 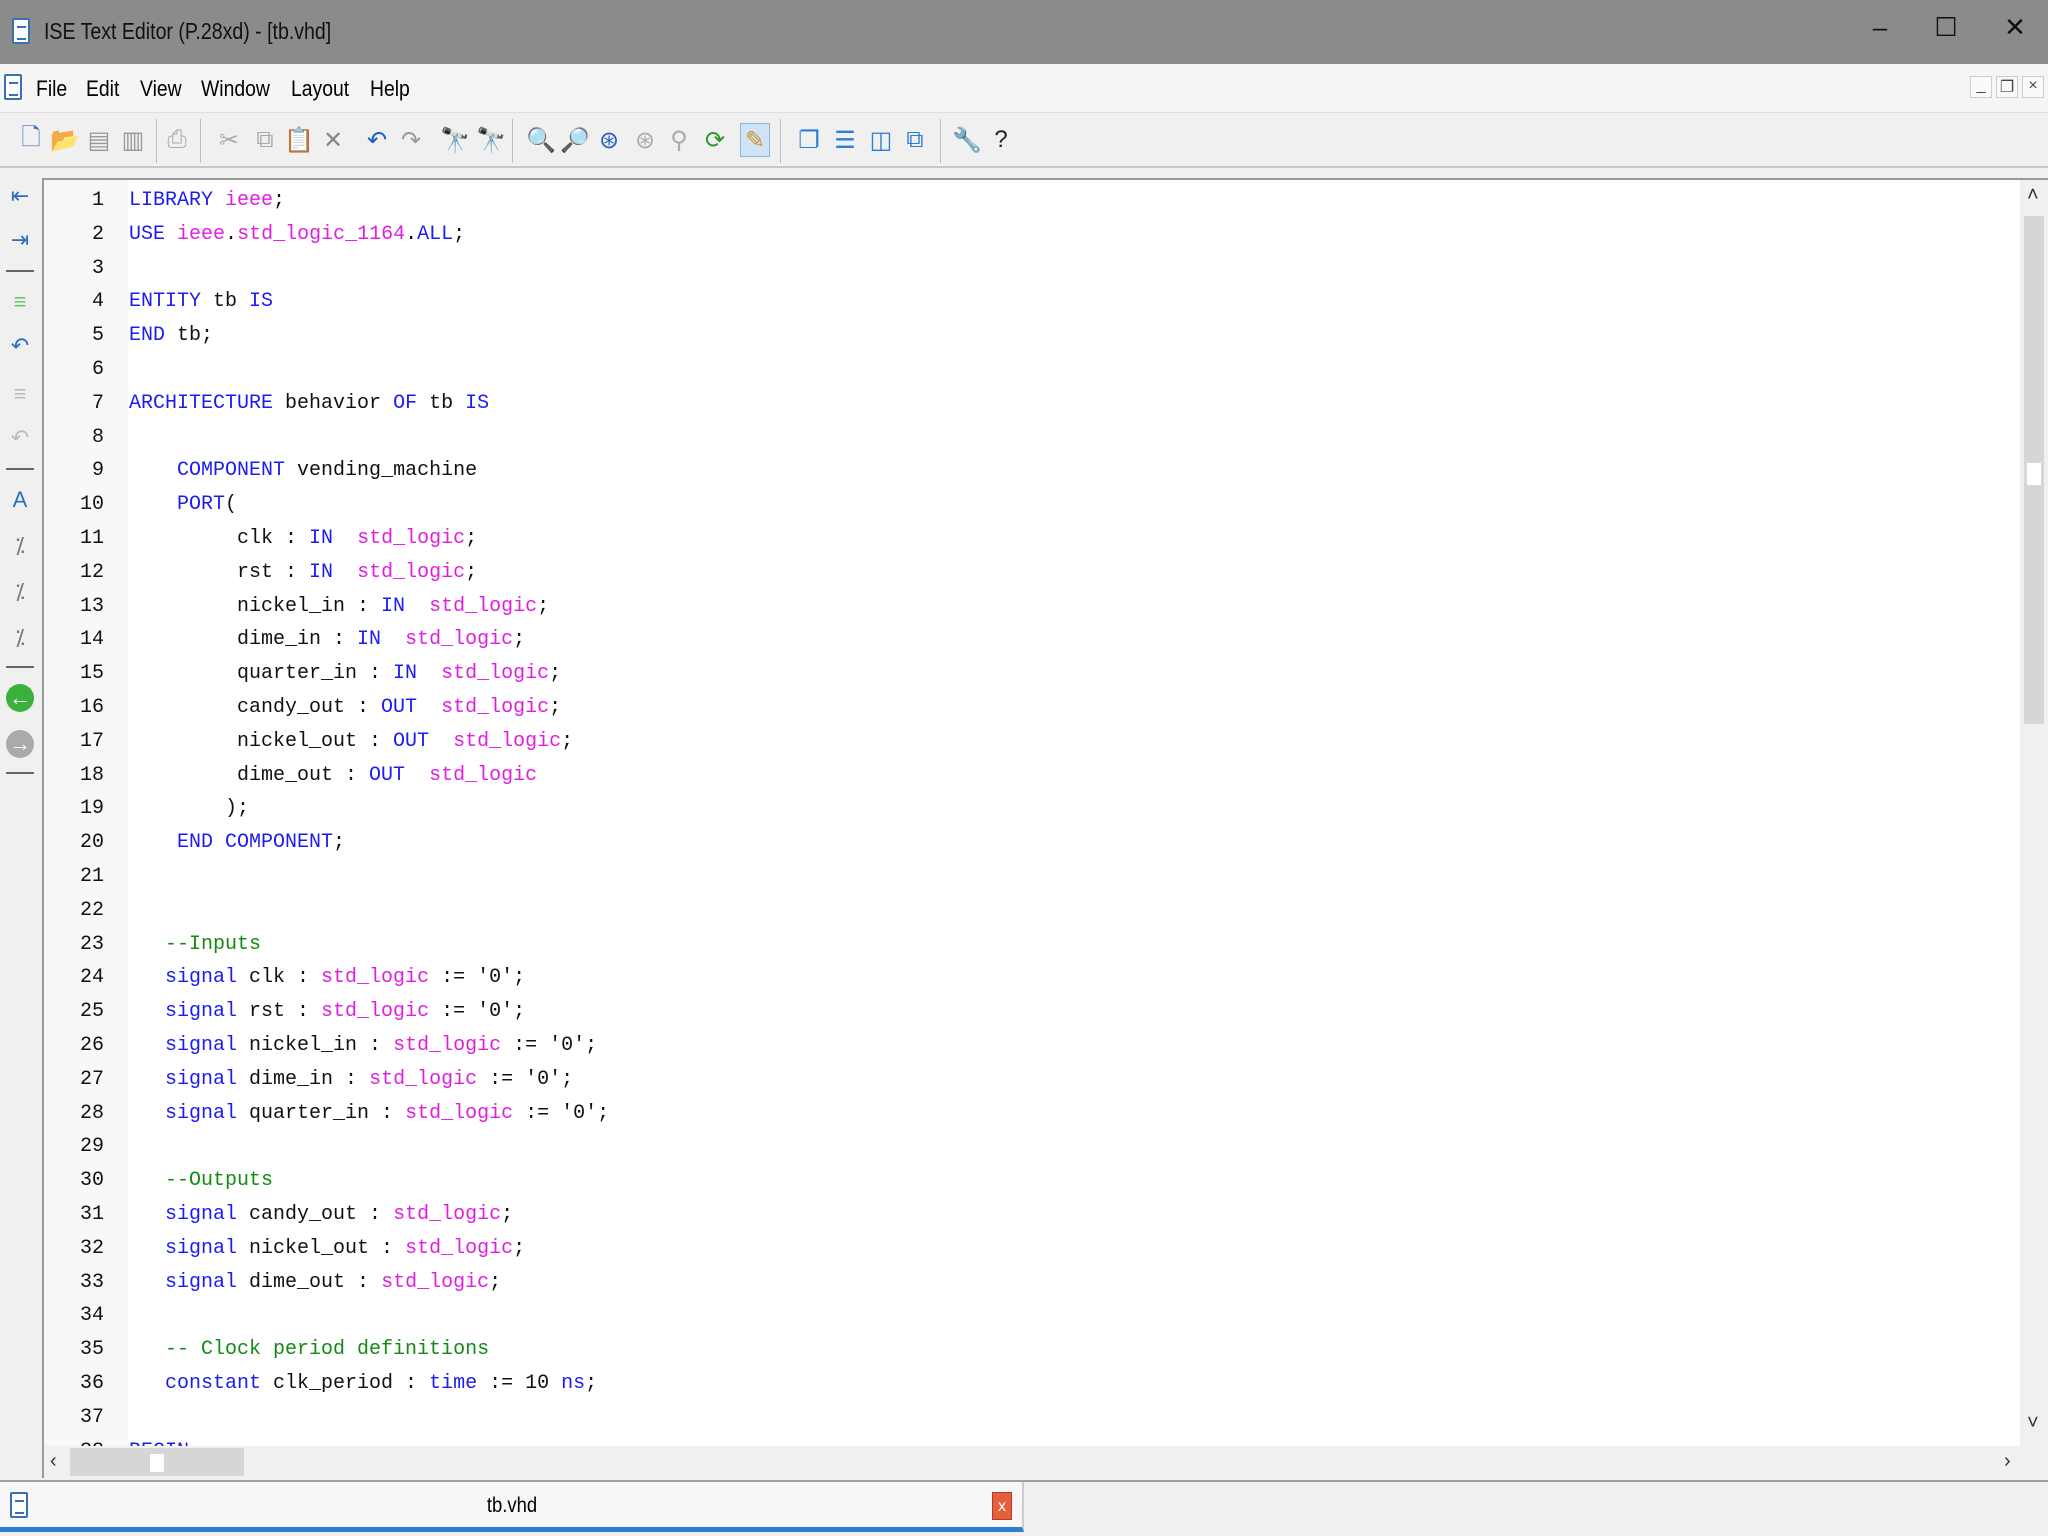 I want to click on find-icon: 🔭, so click(x=455, y=140).